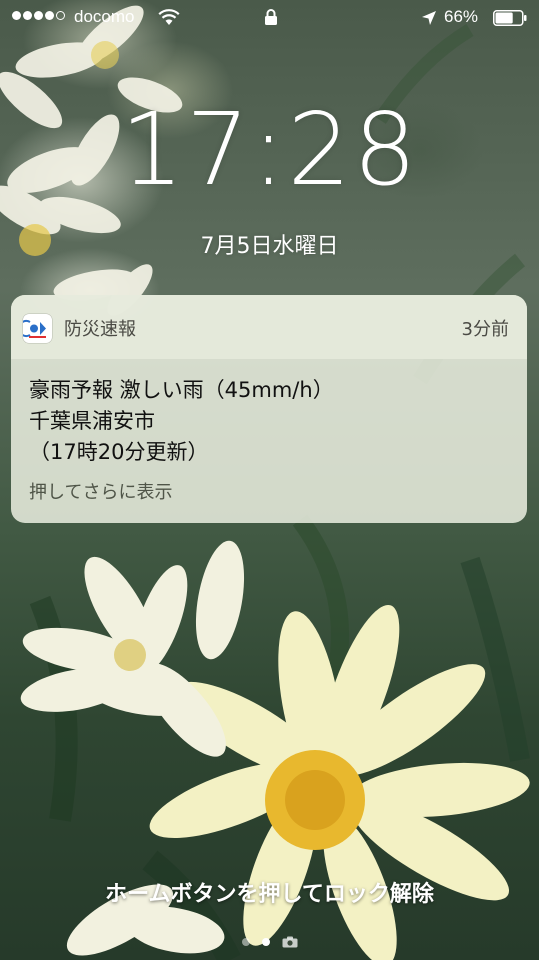 The height and width of the screenshot is (960, 539). Describe the element at coordinates (485, 329) in the screenshot. I see `notification-time: 3分前` at that location.